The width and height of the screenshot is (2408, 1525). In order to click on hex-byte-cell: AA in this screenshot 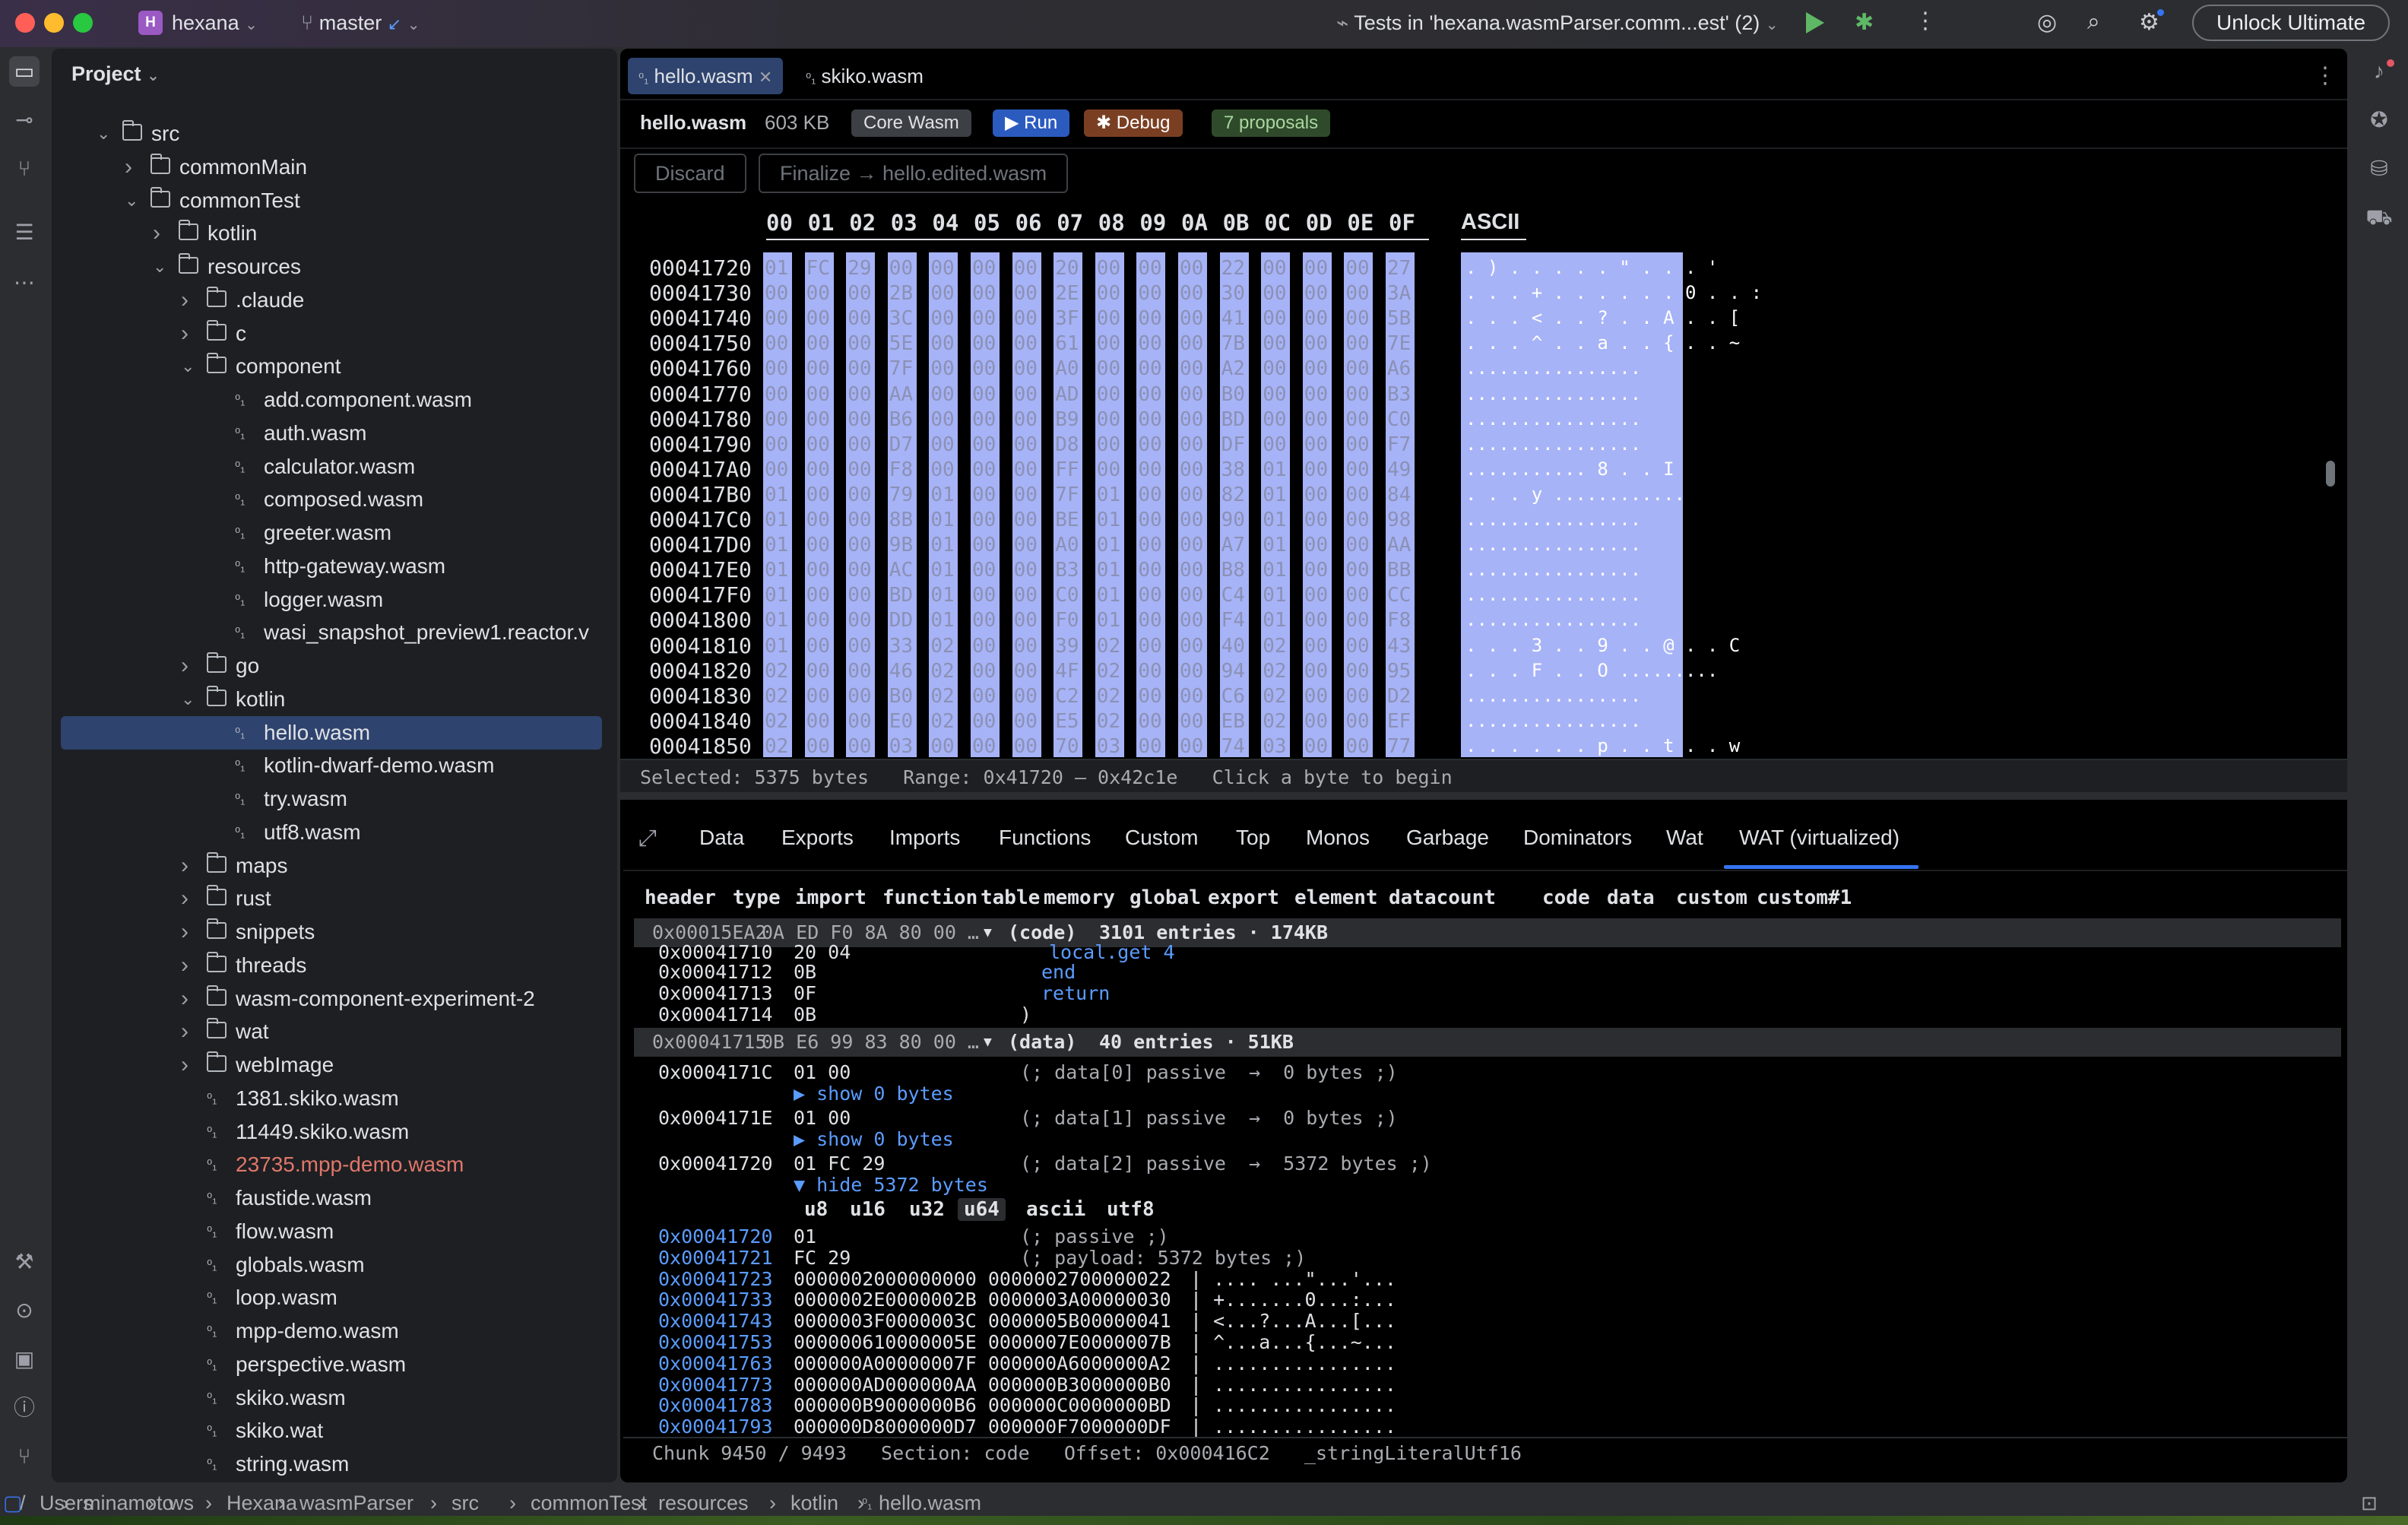, I will do `click(901, 394)`.